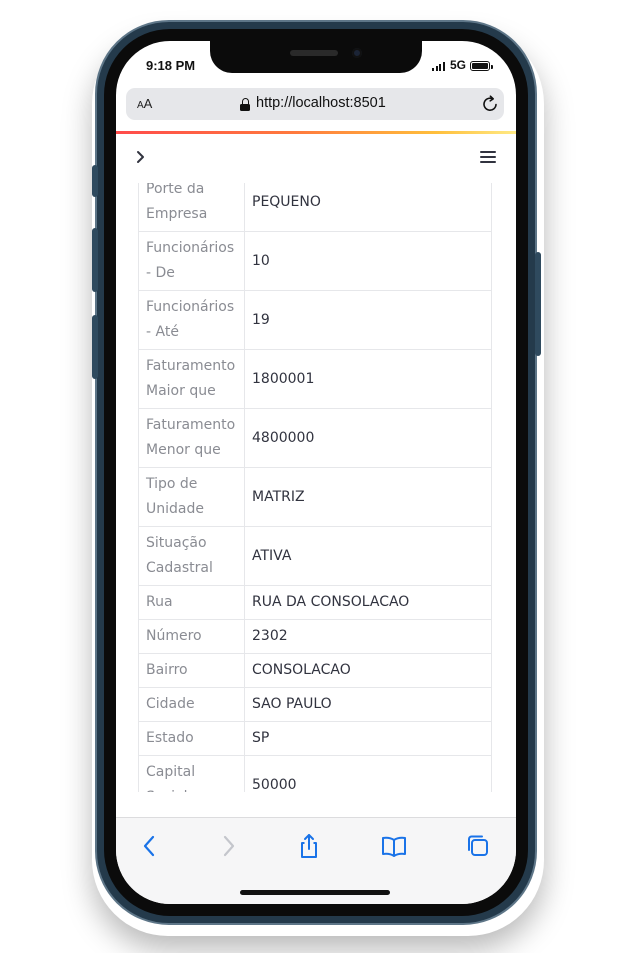 This screenshot has height=953, width=638. I want to click on hamburger-menu-icon, so click(489, 158).